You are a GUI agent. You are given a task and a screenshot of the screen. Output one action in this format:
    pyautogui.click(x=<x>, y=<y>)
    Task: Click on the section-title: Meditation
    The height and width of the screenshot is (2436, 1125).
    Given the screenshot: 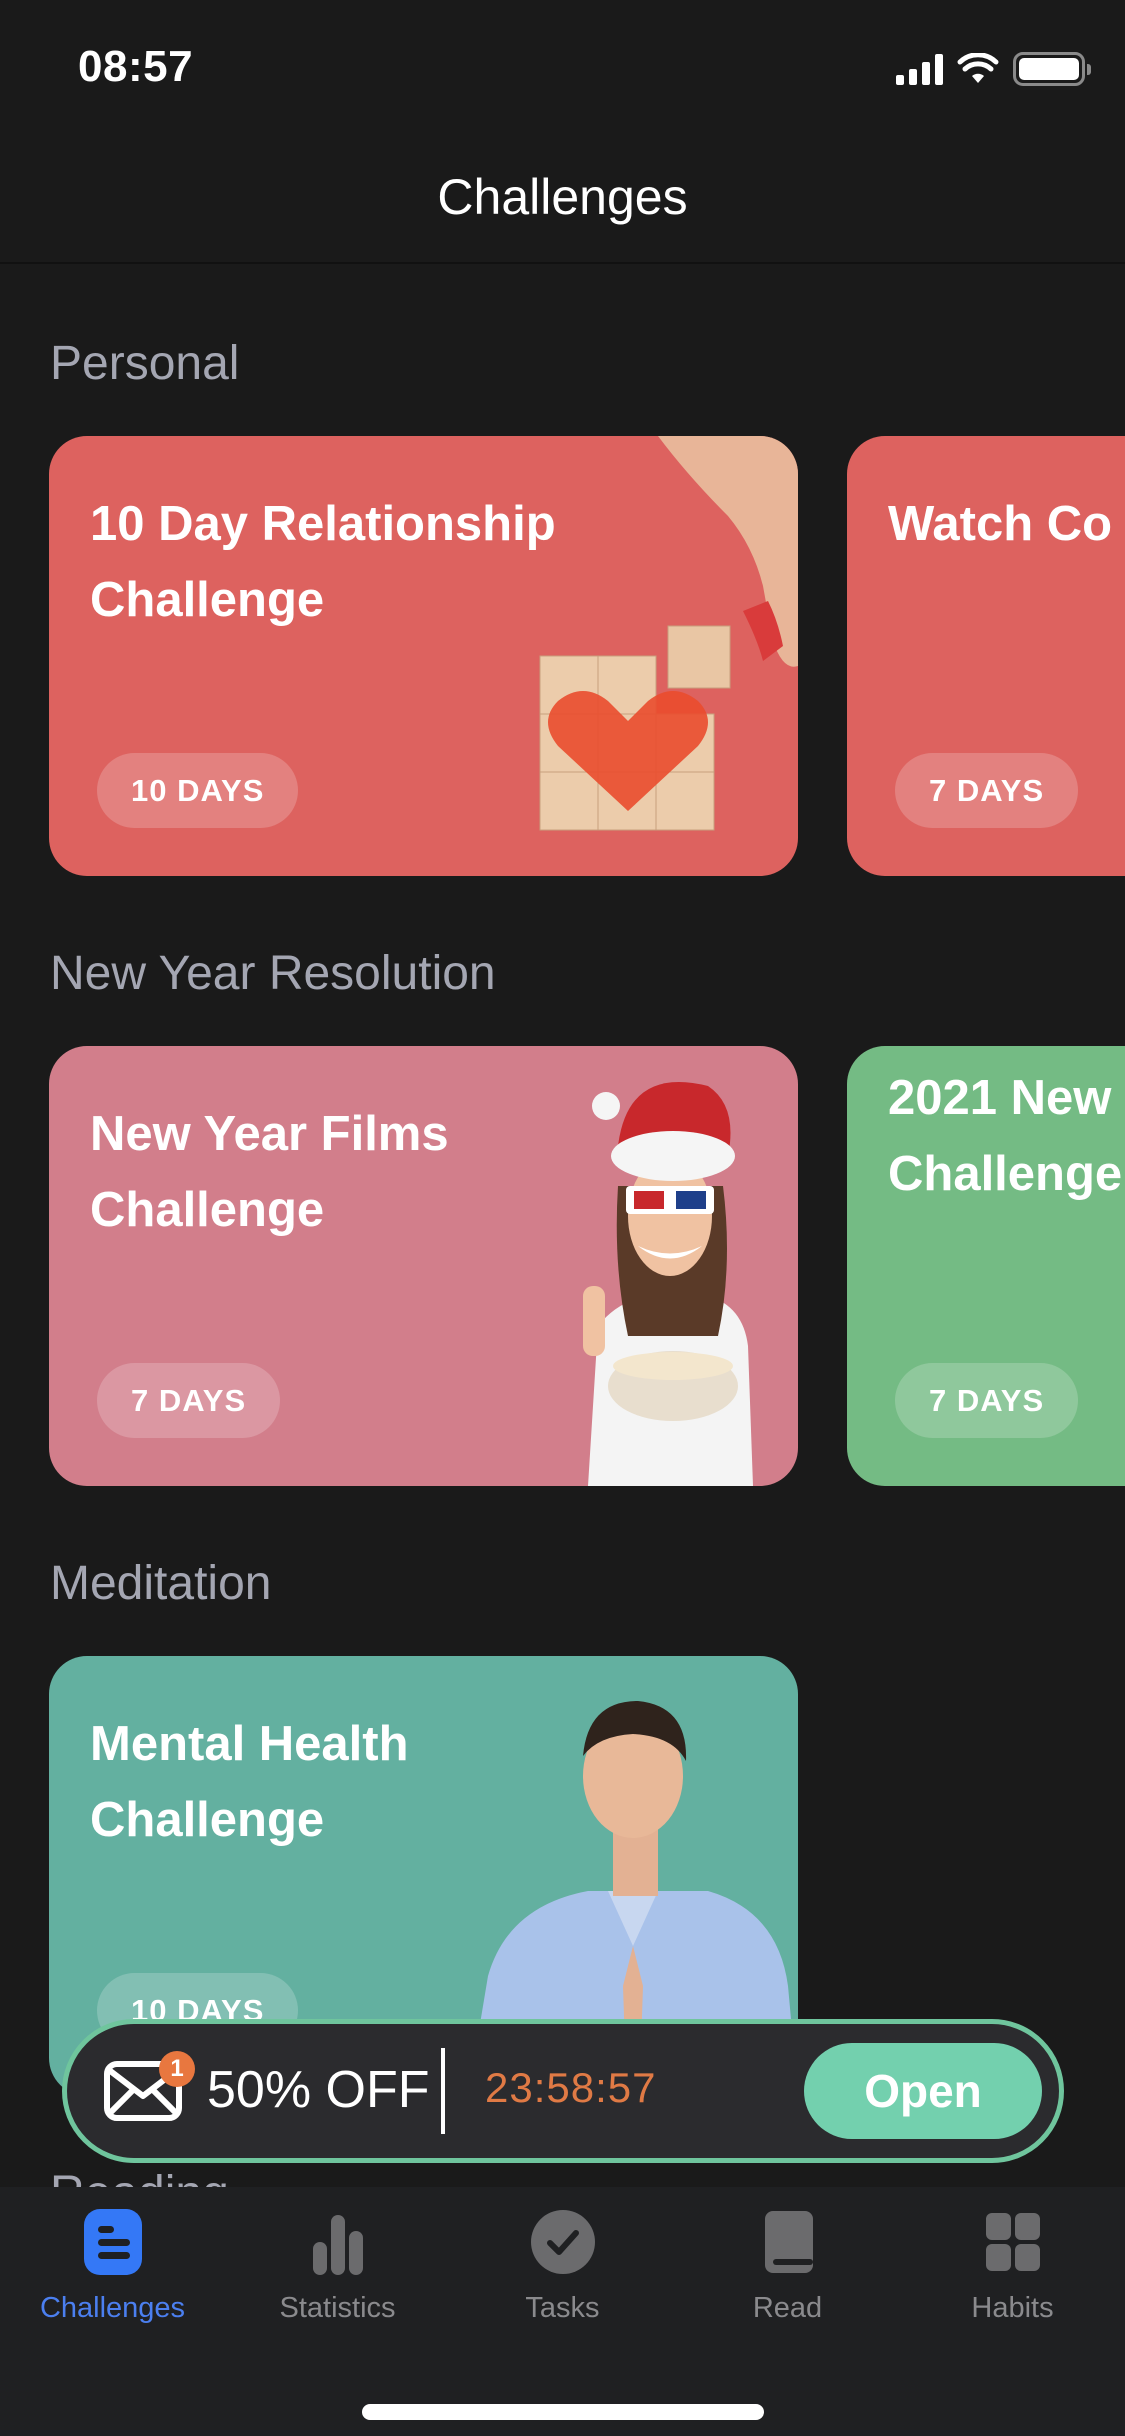 What is the action you would take?
    pyautogui.click(x=161, y=1583)
    